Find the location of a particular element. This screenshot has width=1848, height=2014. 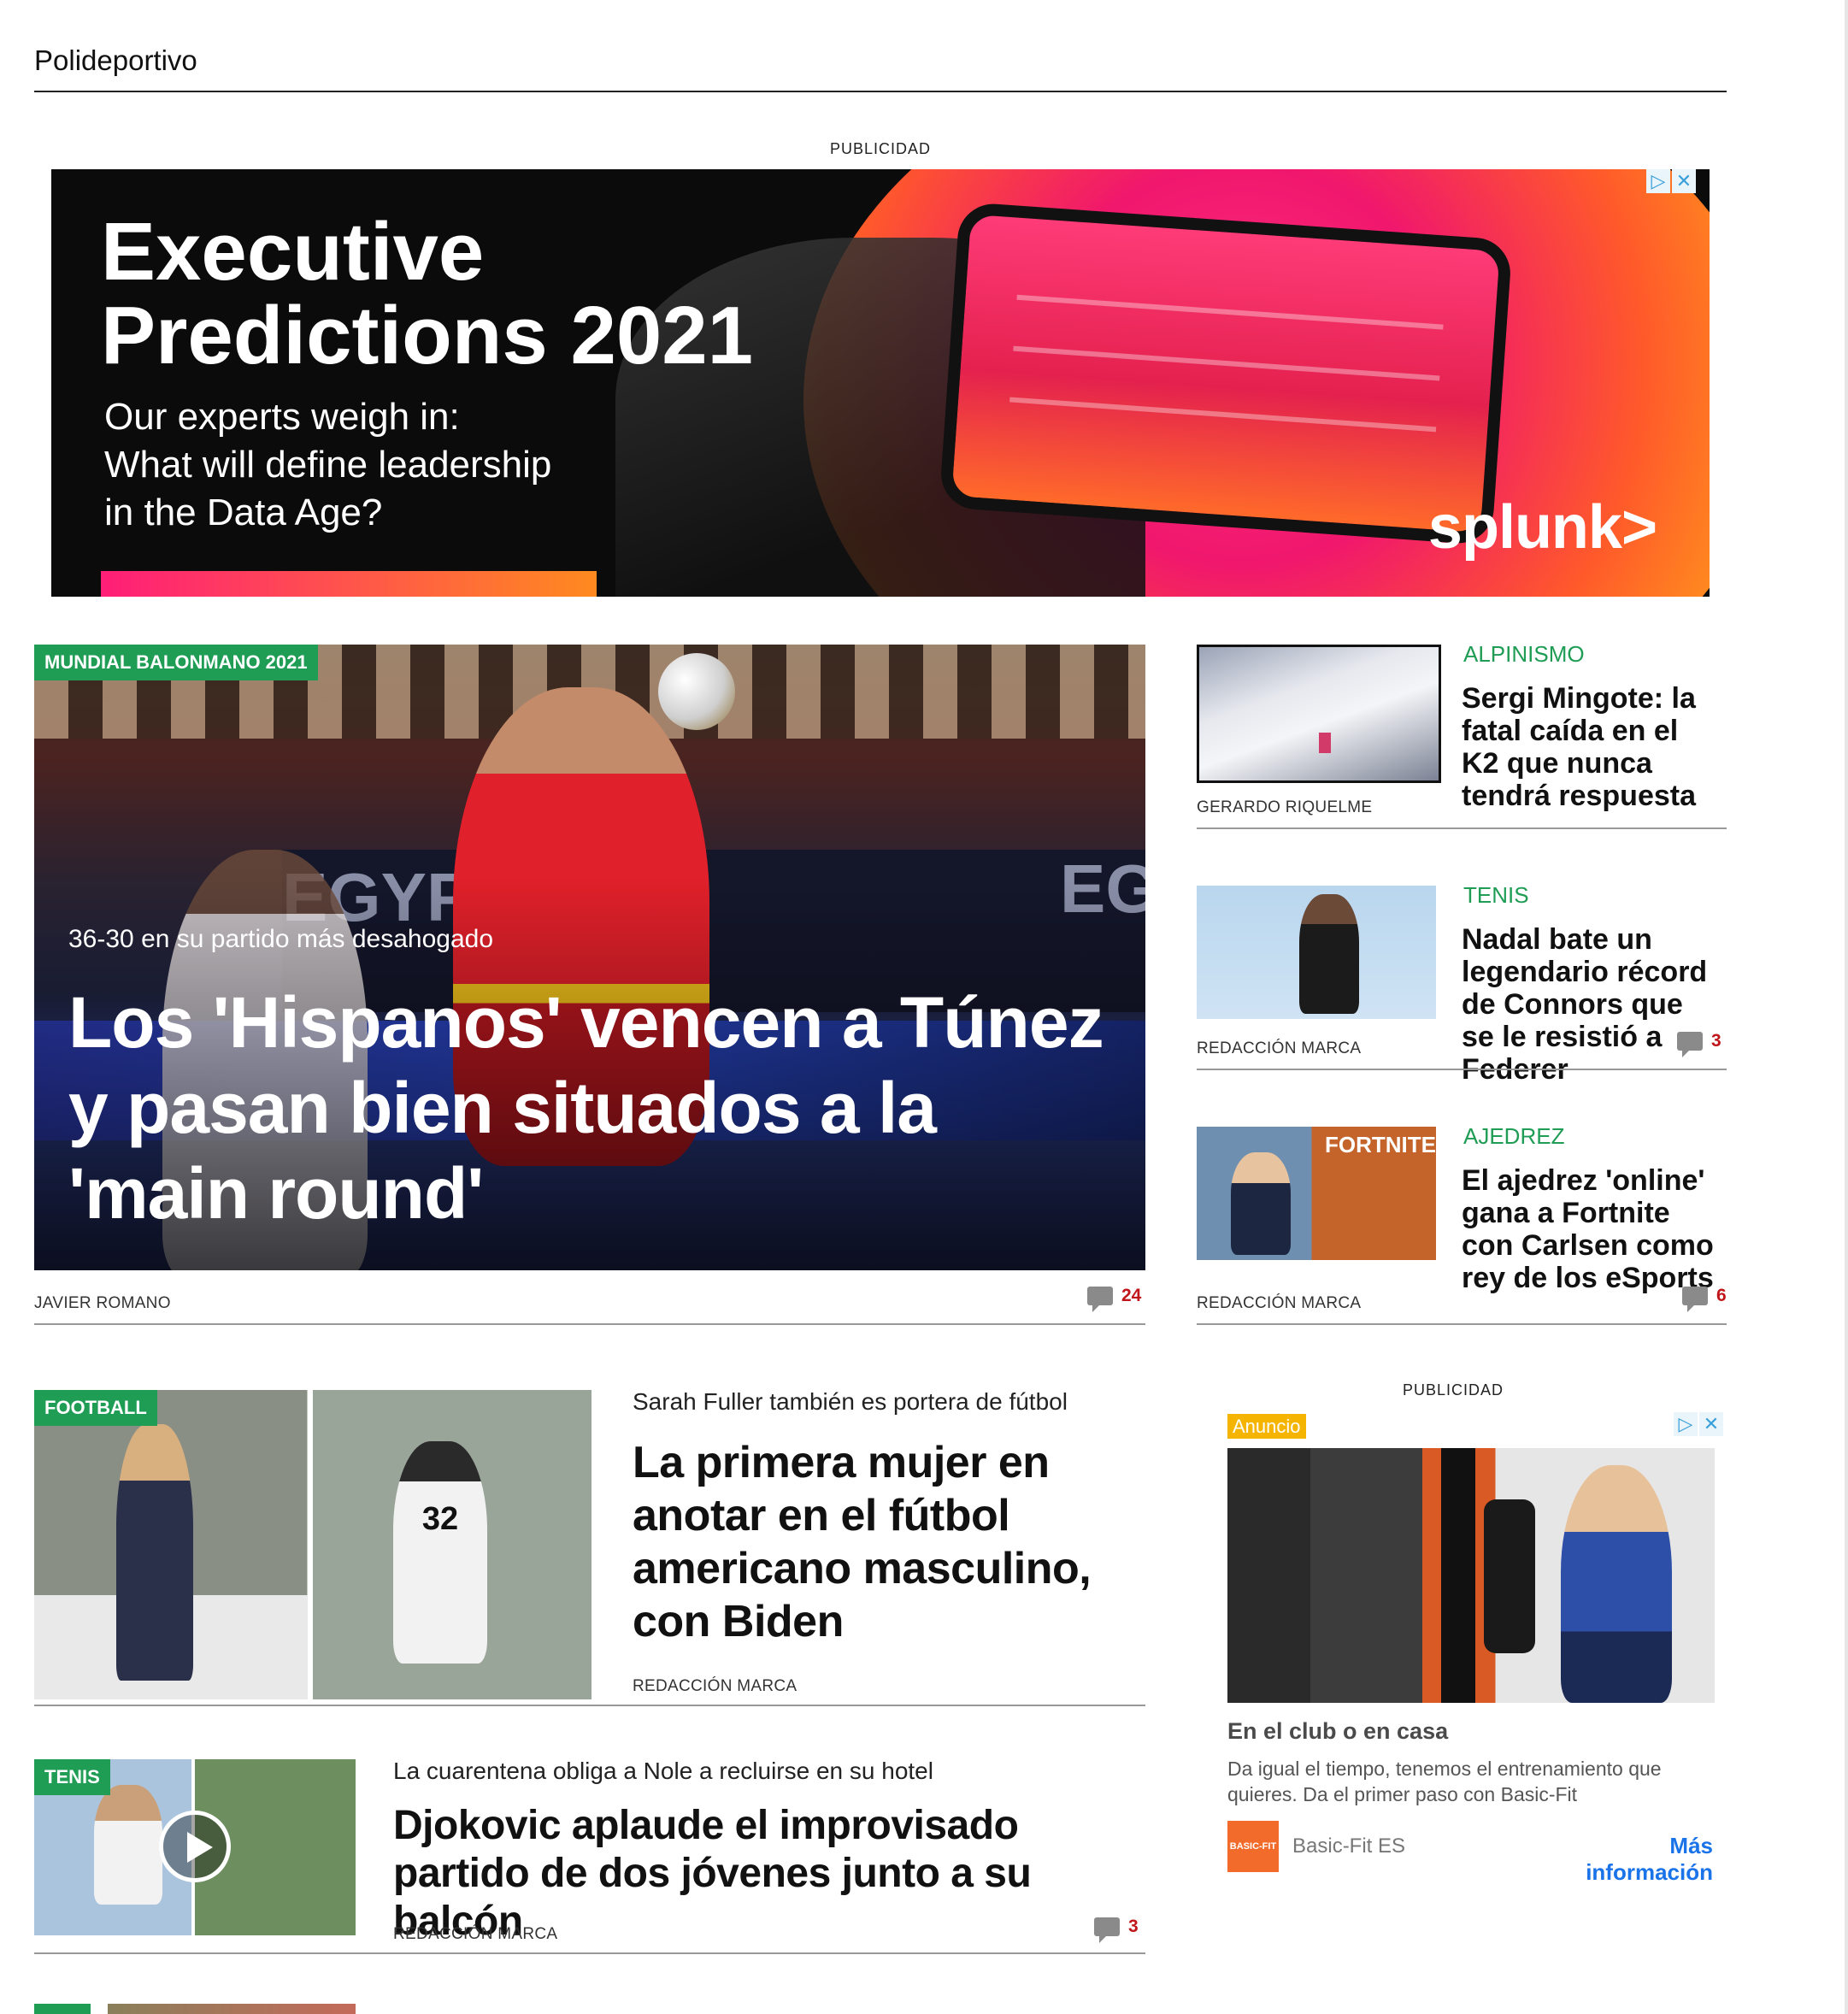

hero-comments: 24 is located at coordinates (1114, 1299).